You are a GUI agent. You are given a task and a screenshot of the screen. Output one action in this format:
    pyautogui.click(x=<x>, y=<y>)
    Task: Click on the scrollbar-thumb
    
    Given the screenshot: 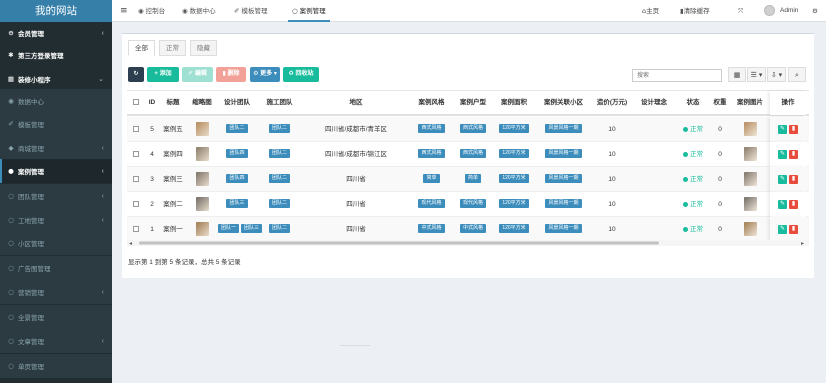 What is the action you would take?
    pyautogui.click(x=399, y=243)
    